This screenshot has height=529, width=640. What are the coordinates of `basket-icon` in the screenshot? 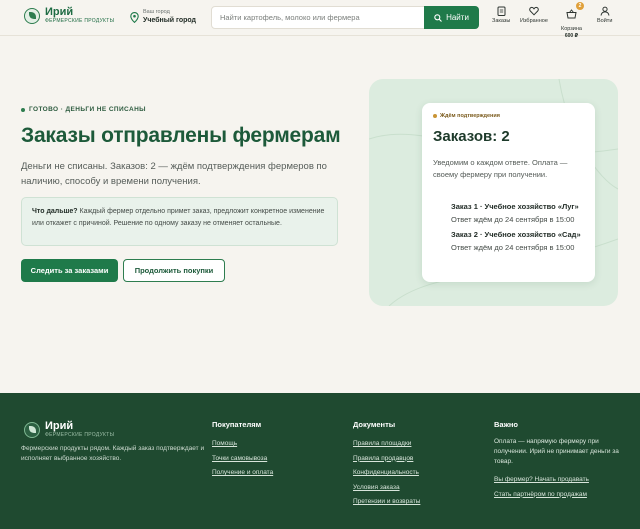 It's located at (571, 14).